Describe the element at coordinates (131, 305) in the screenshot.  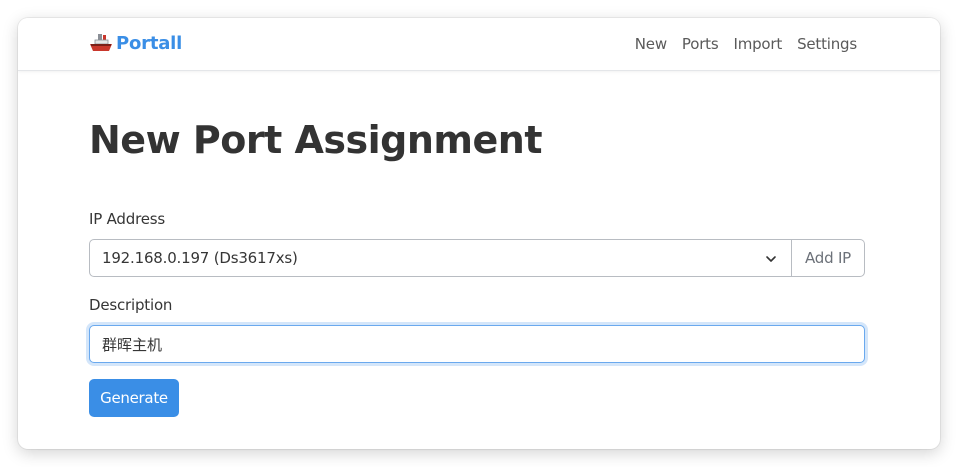
I see `description-label: Description` at that location.